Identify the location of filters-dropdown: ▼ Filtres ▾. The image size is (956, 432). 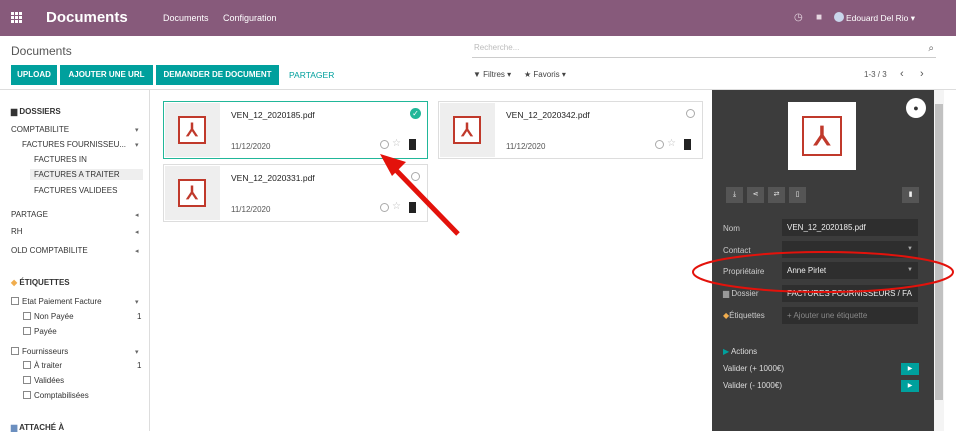
(492, 74).